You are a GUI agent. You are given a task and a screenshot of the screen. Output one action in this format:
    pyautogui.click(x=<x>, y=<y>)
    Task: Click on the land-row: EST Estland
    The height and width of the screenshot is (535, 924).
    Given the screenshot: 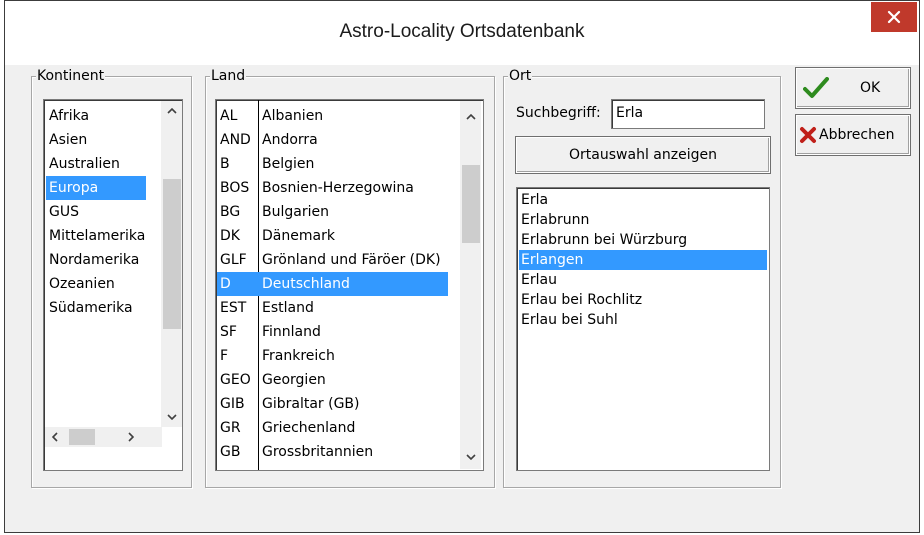 What is the action you would take?
    pyautogui.click(x=332, y=308)
    